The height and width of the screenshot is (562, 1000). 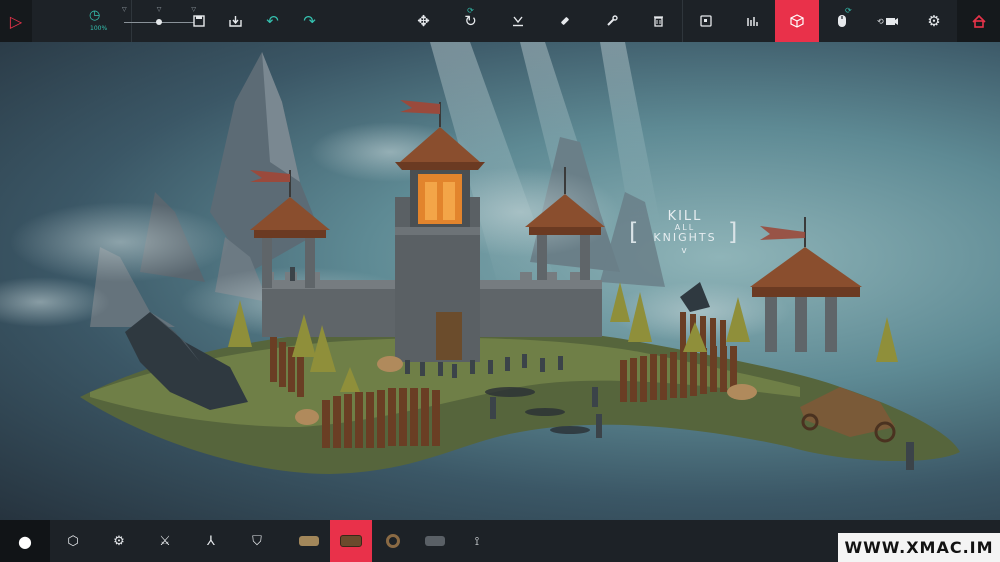 I want to click on wrench-tool-button, so click(x=611, y=21).